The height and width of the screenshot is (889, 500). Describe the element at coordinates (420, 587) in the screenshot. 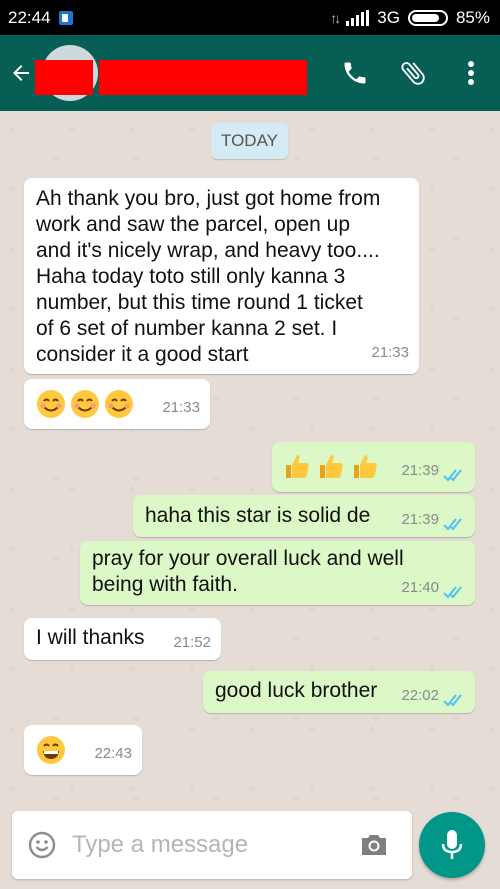

I see `message-time: 21:40` at that location.